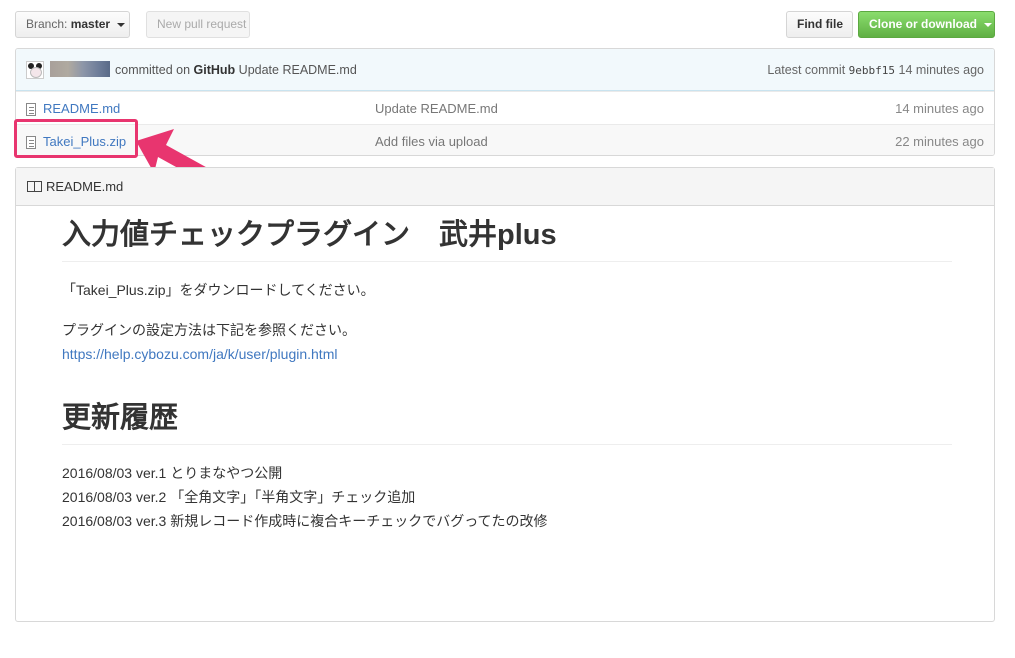  Describe the element at coordinates (431, 141) in the screenshot. I see `file-commit-message: Add files via upload` at that location.